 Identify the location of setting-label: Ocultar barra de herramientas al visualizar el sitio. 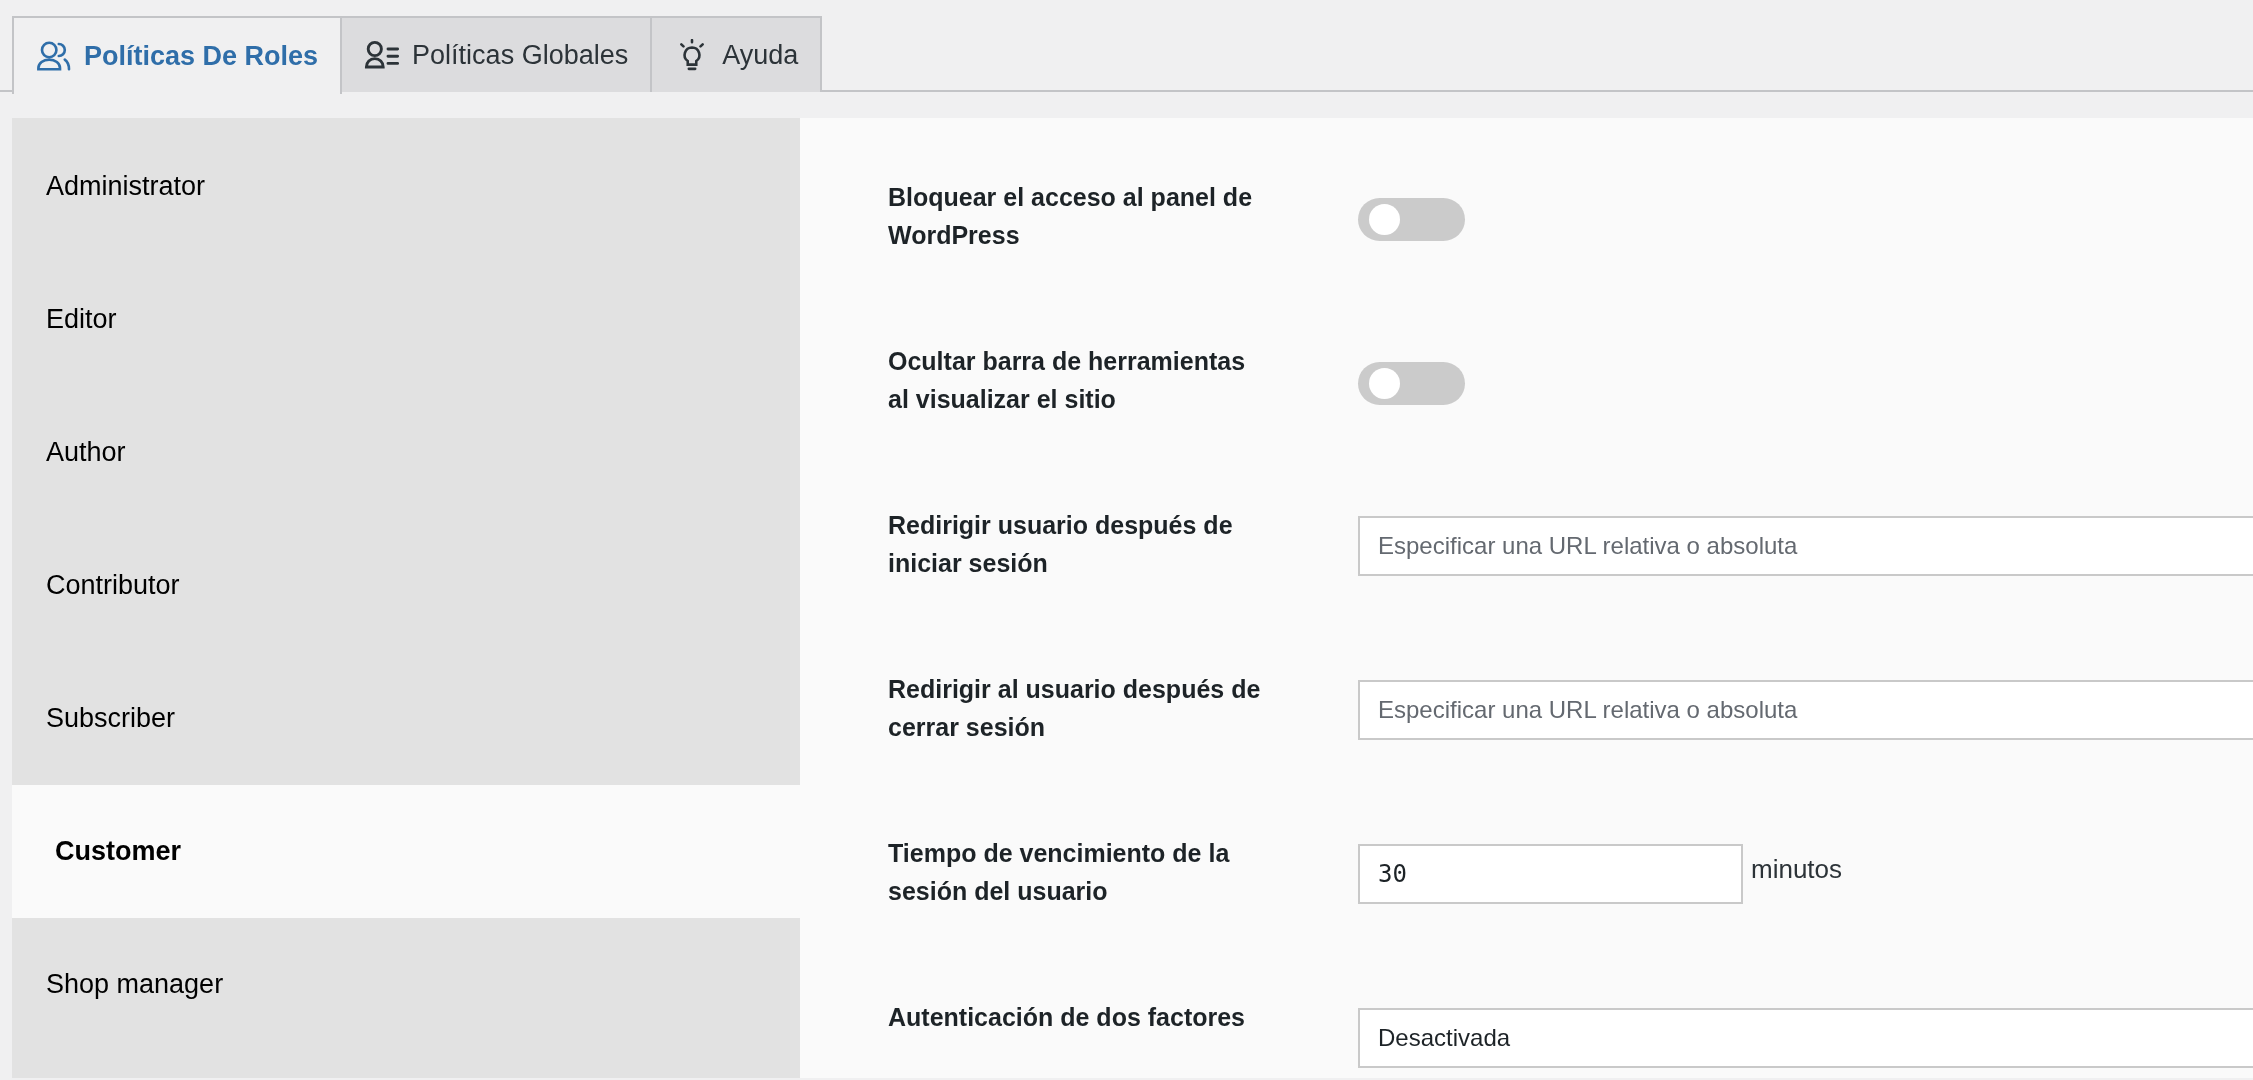
(1067, 380).